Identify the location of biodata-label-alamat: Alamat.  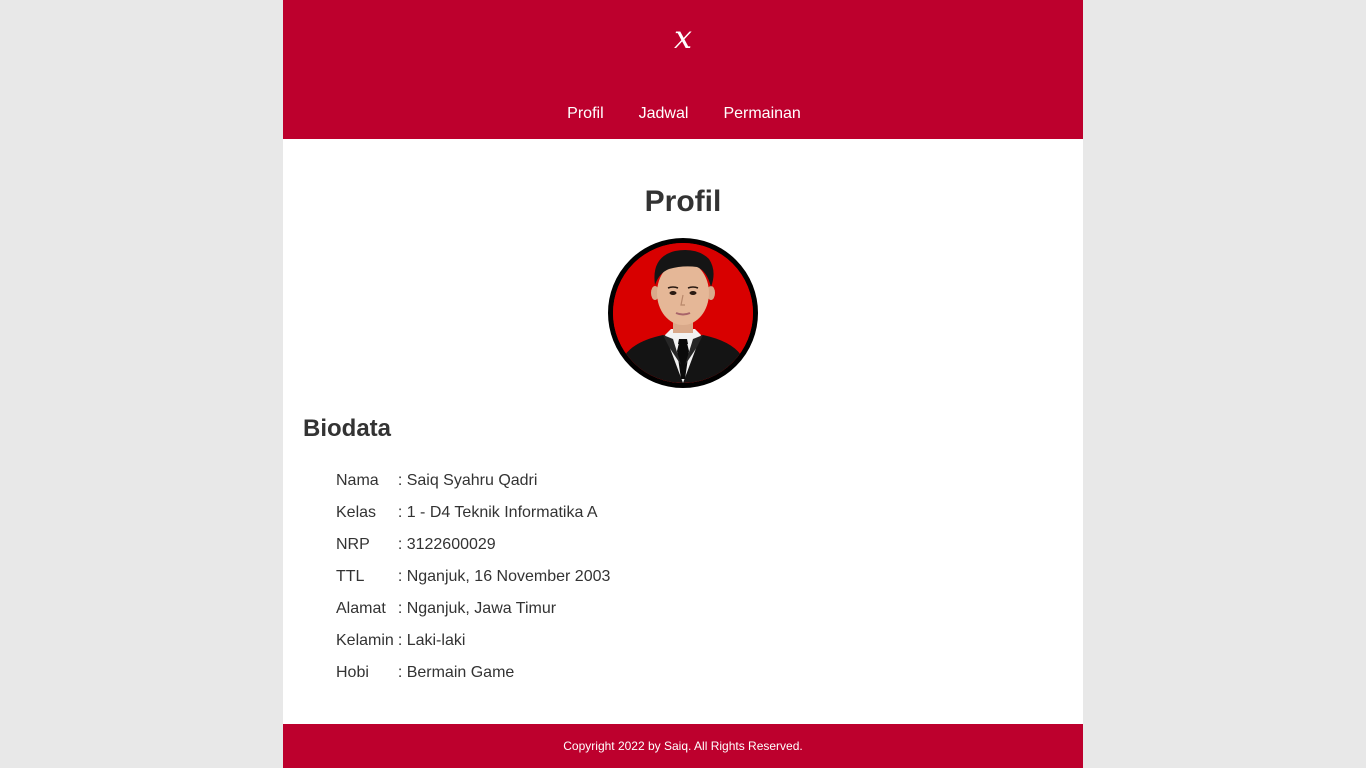
(361, 608).